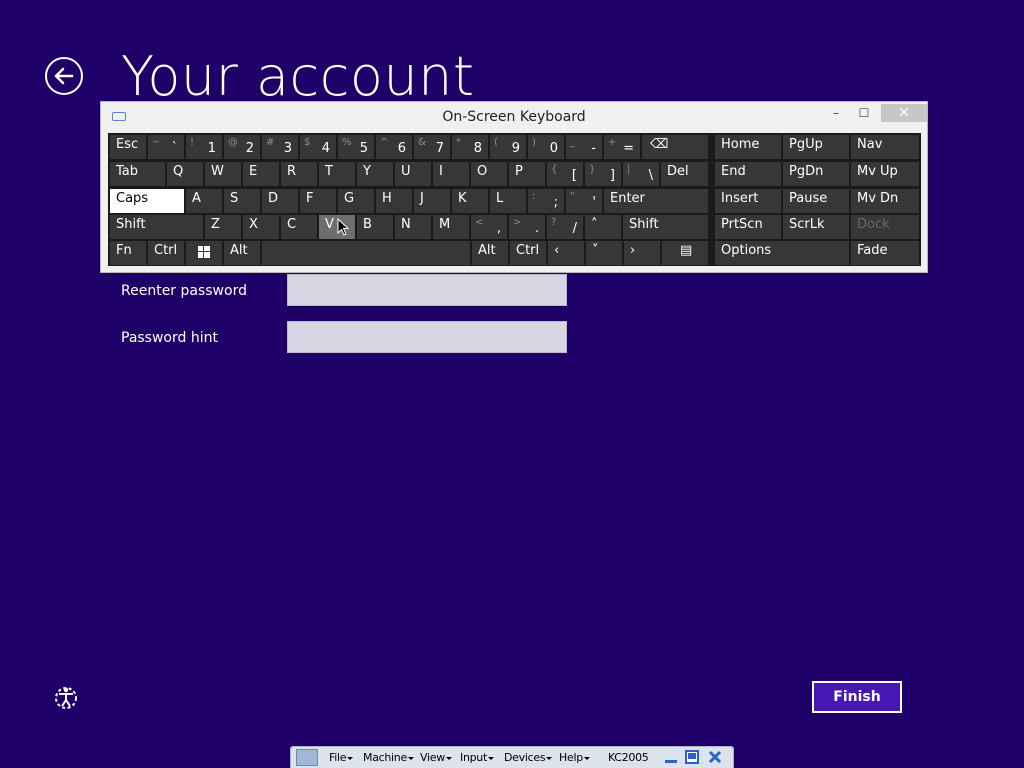  Describe the element at coordinates (904, 113) in the screenshot. I see `close-button: ✕` at that location.